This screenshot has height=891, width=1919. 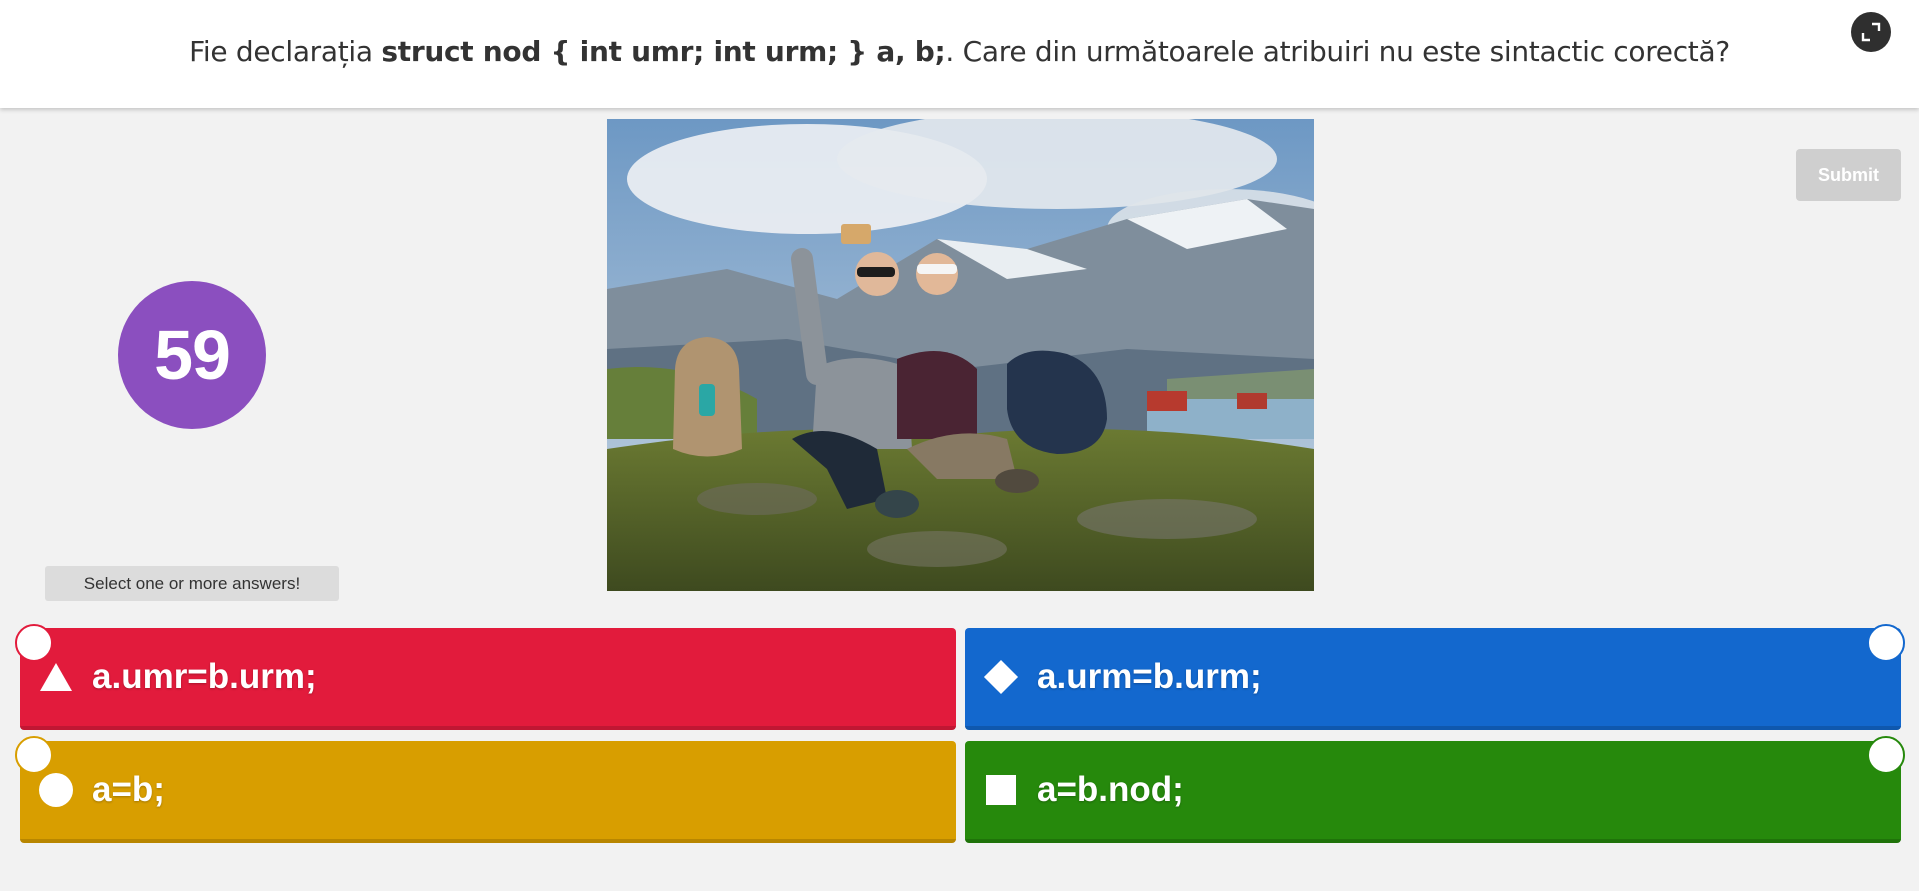 I want to click on question-prefix: Fie declarația, so click(x=285, y=51).